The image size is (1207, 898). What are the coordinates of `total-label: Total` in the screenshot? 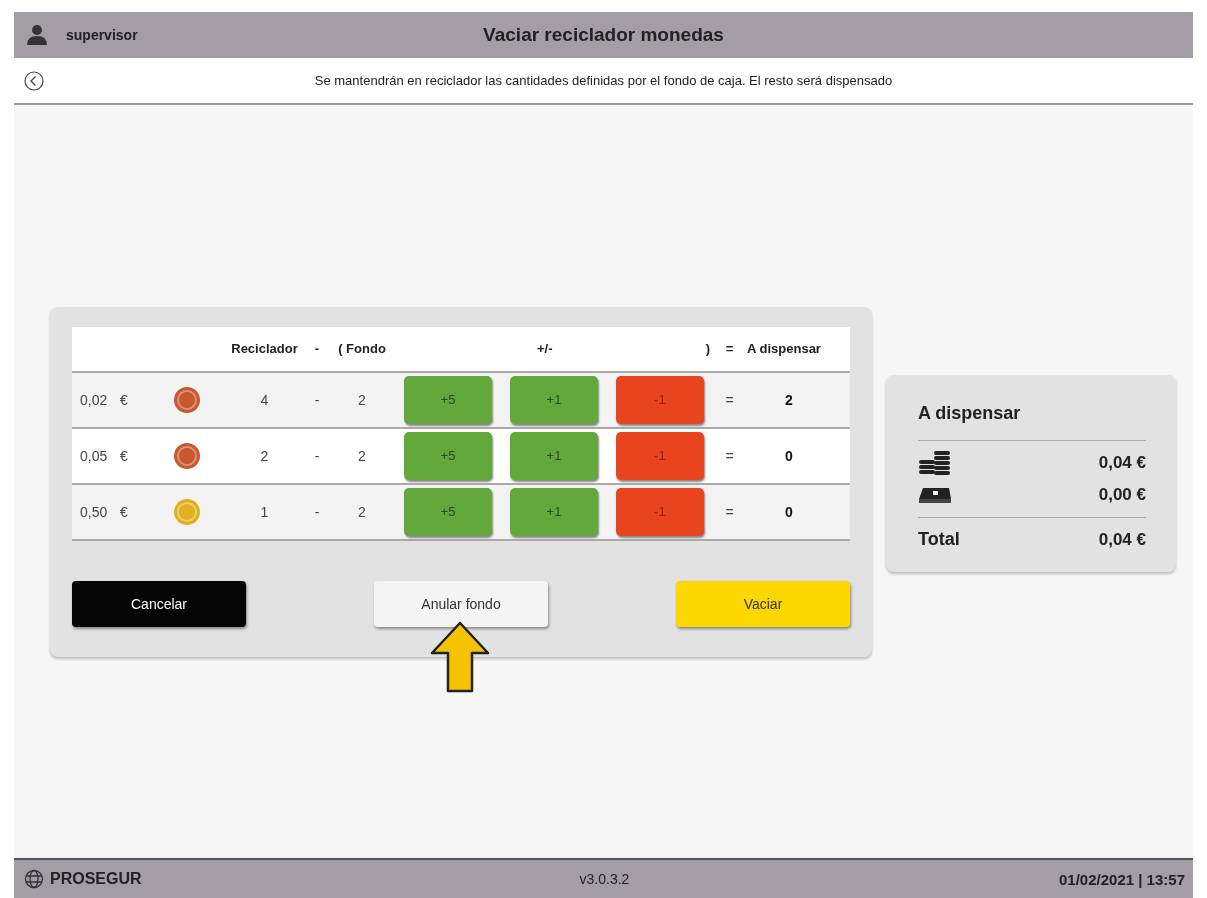 It's located at (939, 539).